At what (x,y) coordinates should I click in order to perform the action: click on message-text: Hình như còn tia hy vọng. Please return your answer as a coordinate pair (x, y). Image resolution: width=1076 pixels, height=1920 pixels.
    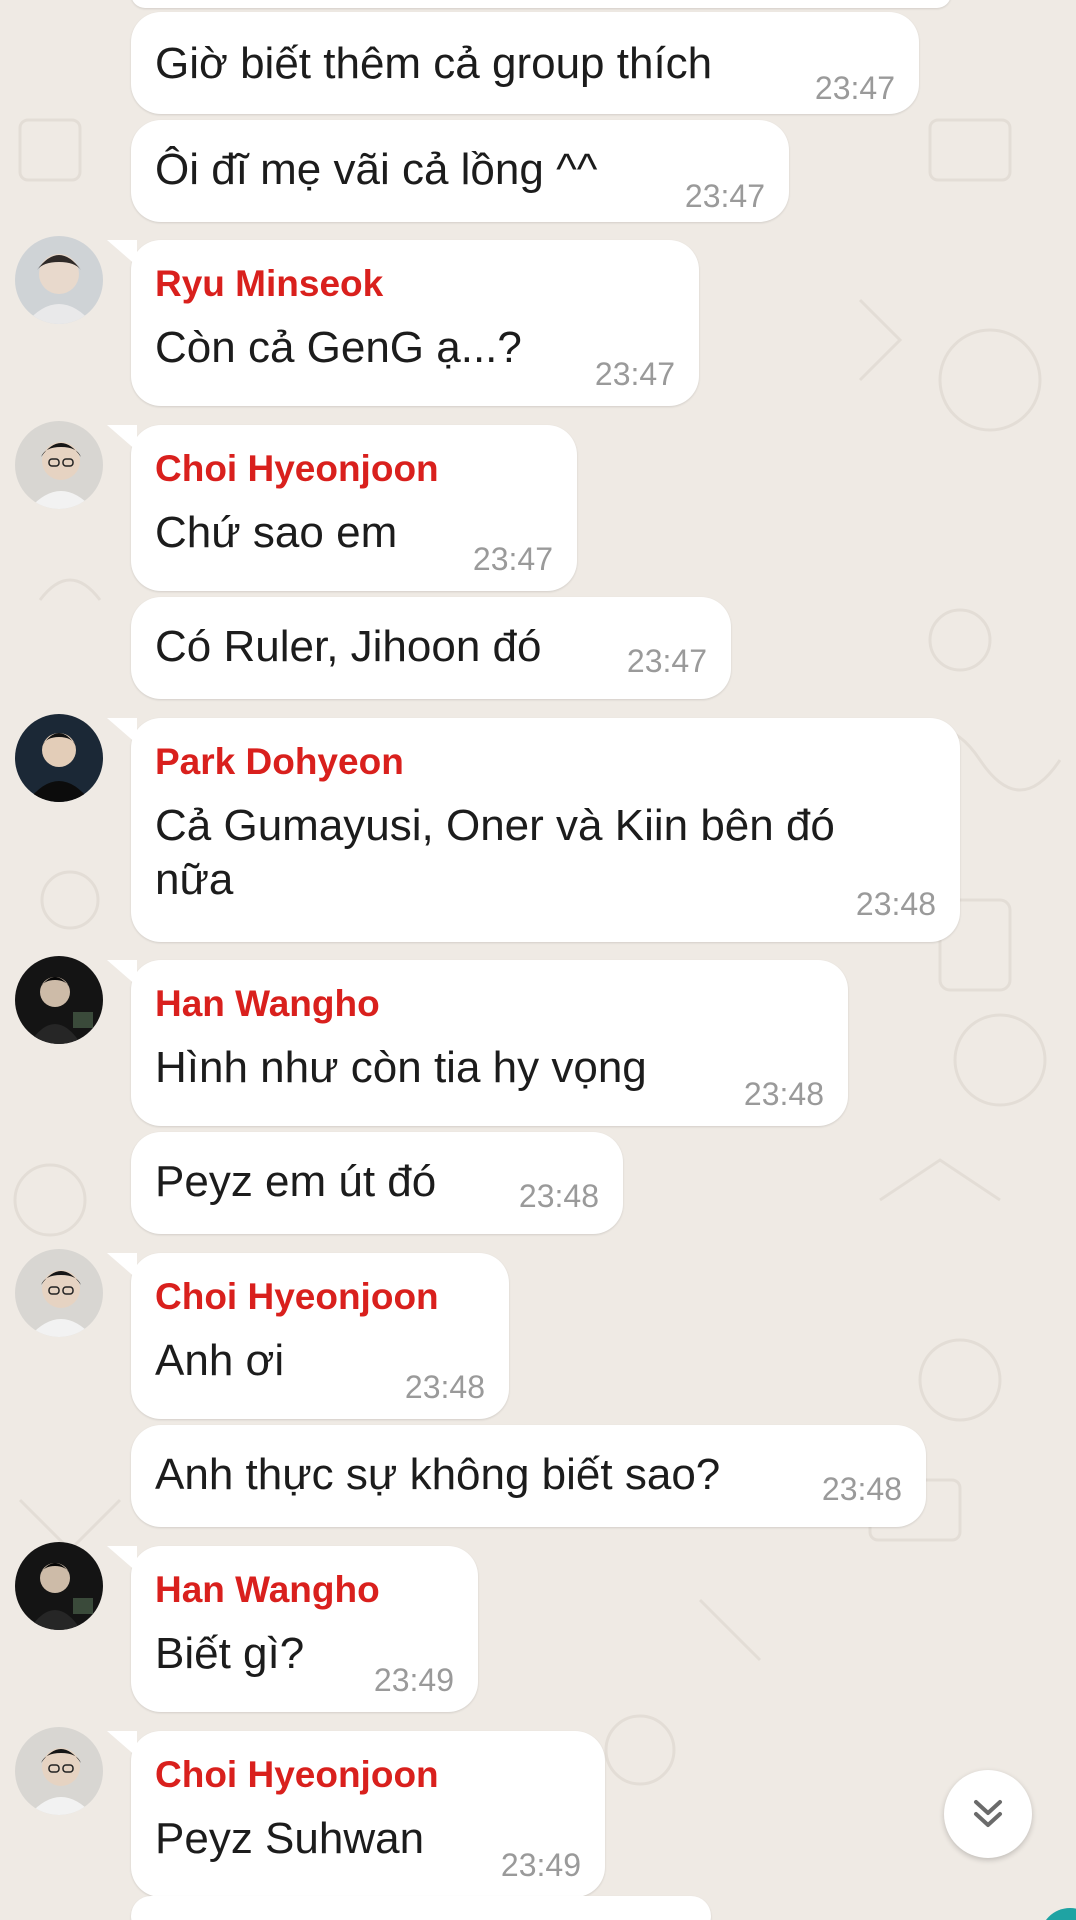
    Looking at the image, I should click on (401, 1067).